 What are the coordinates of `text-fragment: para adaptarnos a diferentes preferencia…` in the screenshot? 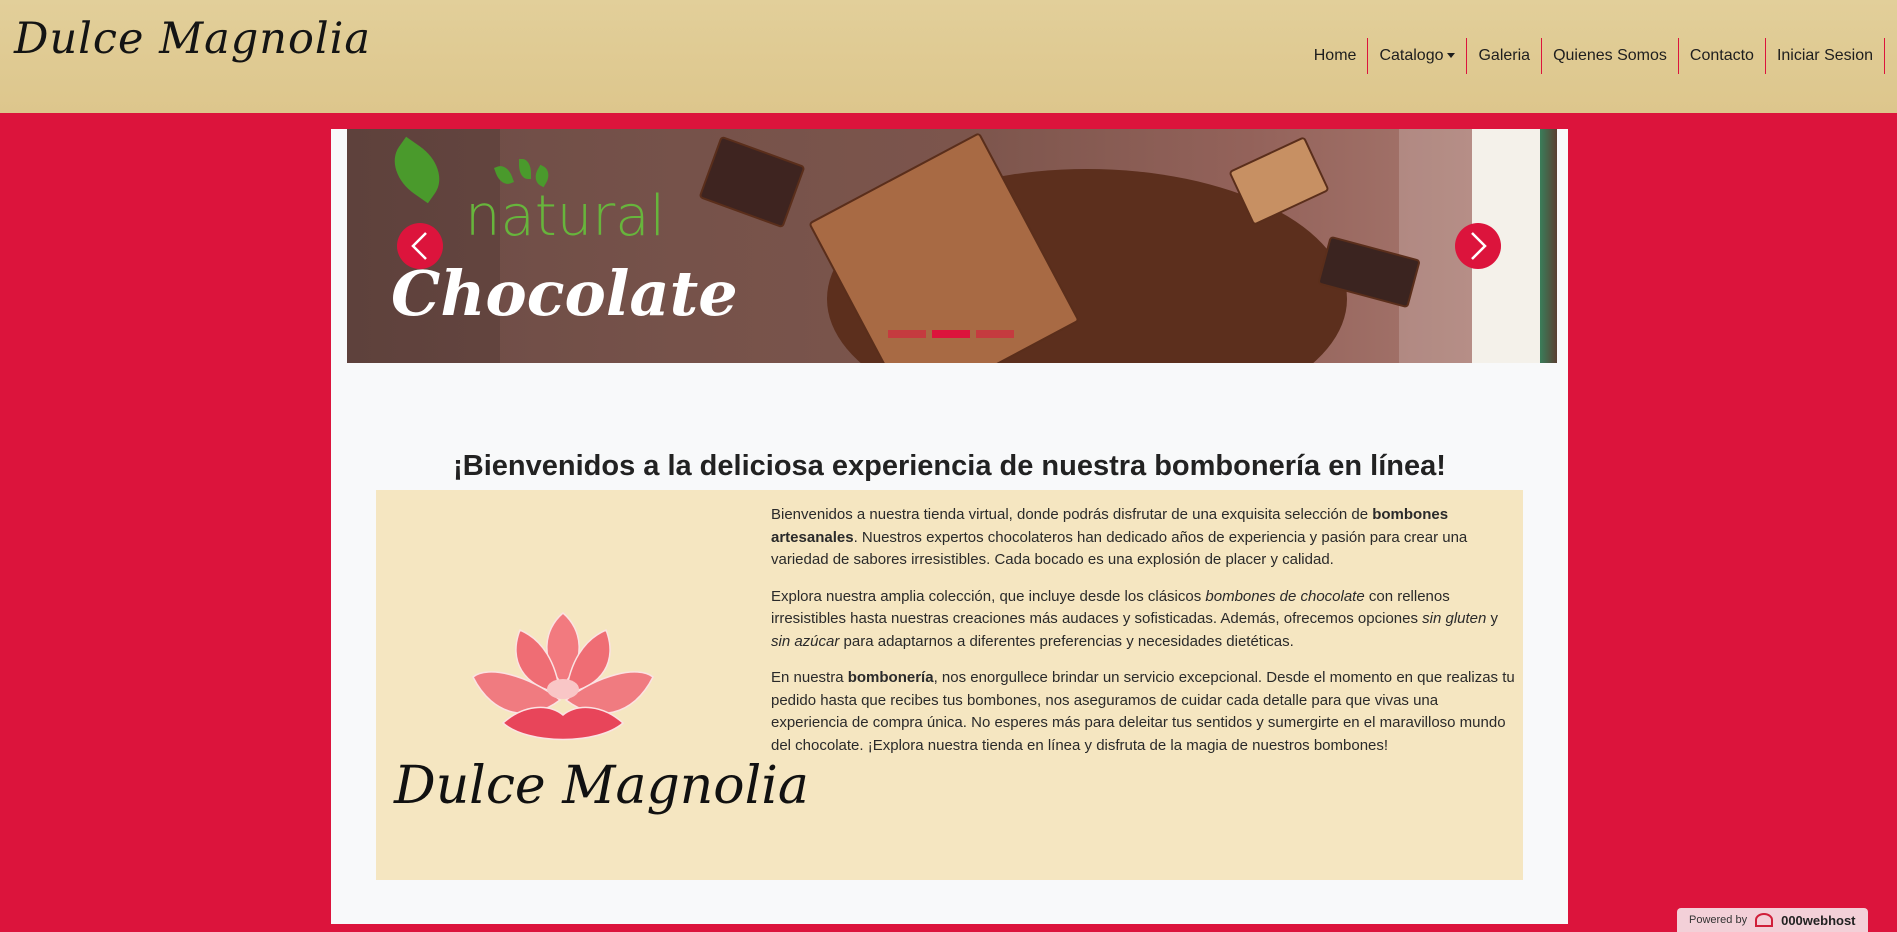 It's located at (1066, 641).